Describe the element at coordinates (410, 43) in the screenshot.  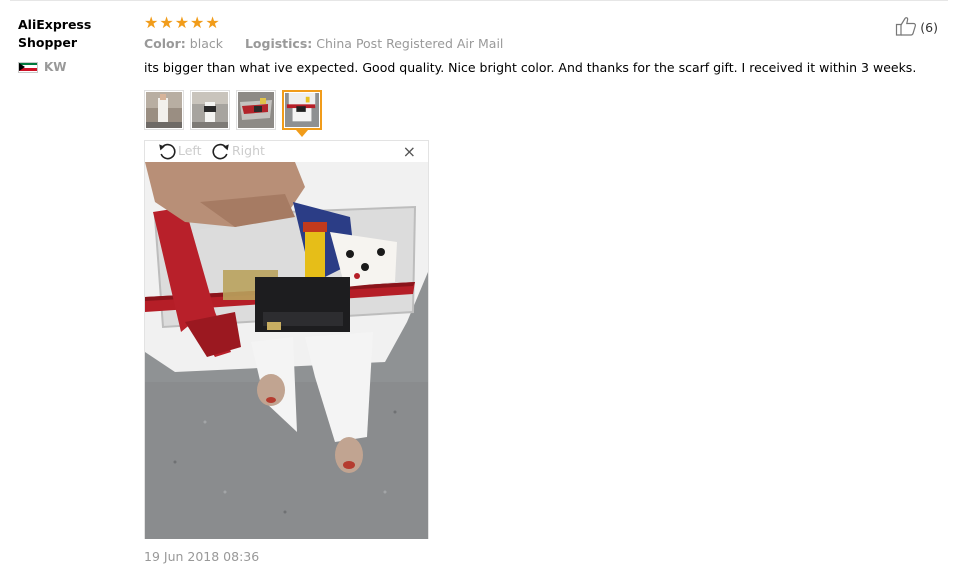
I see `logistics-value: China Post Registered Air Mail` at that location.